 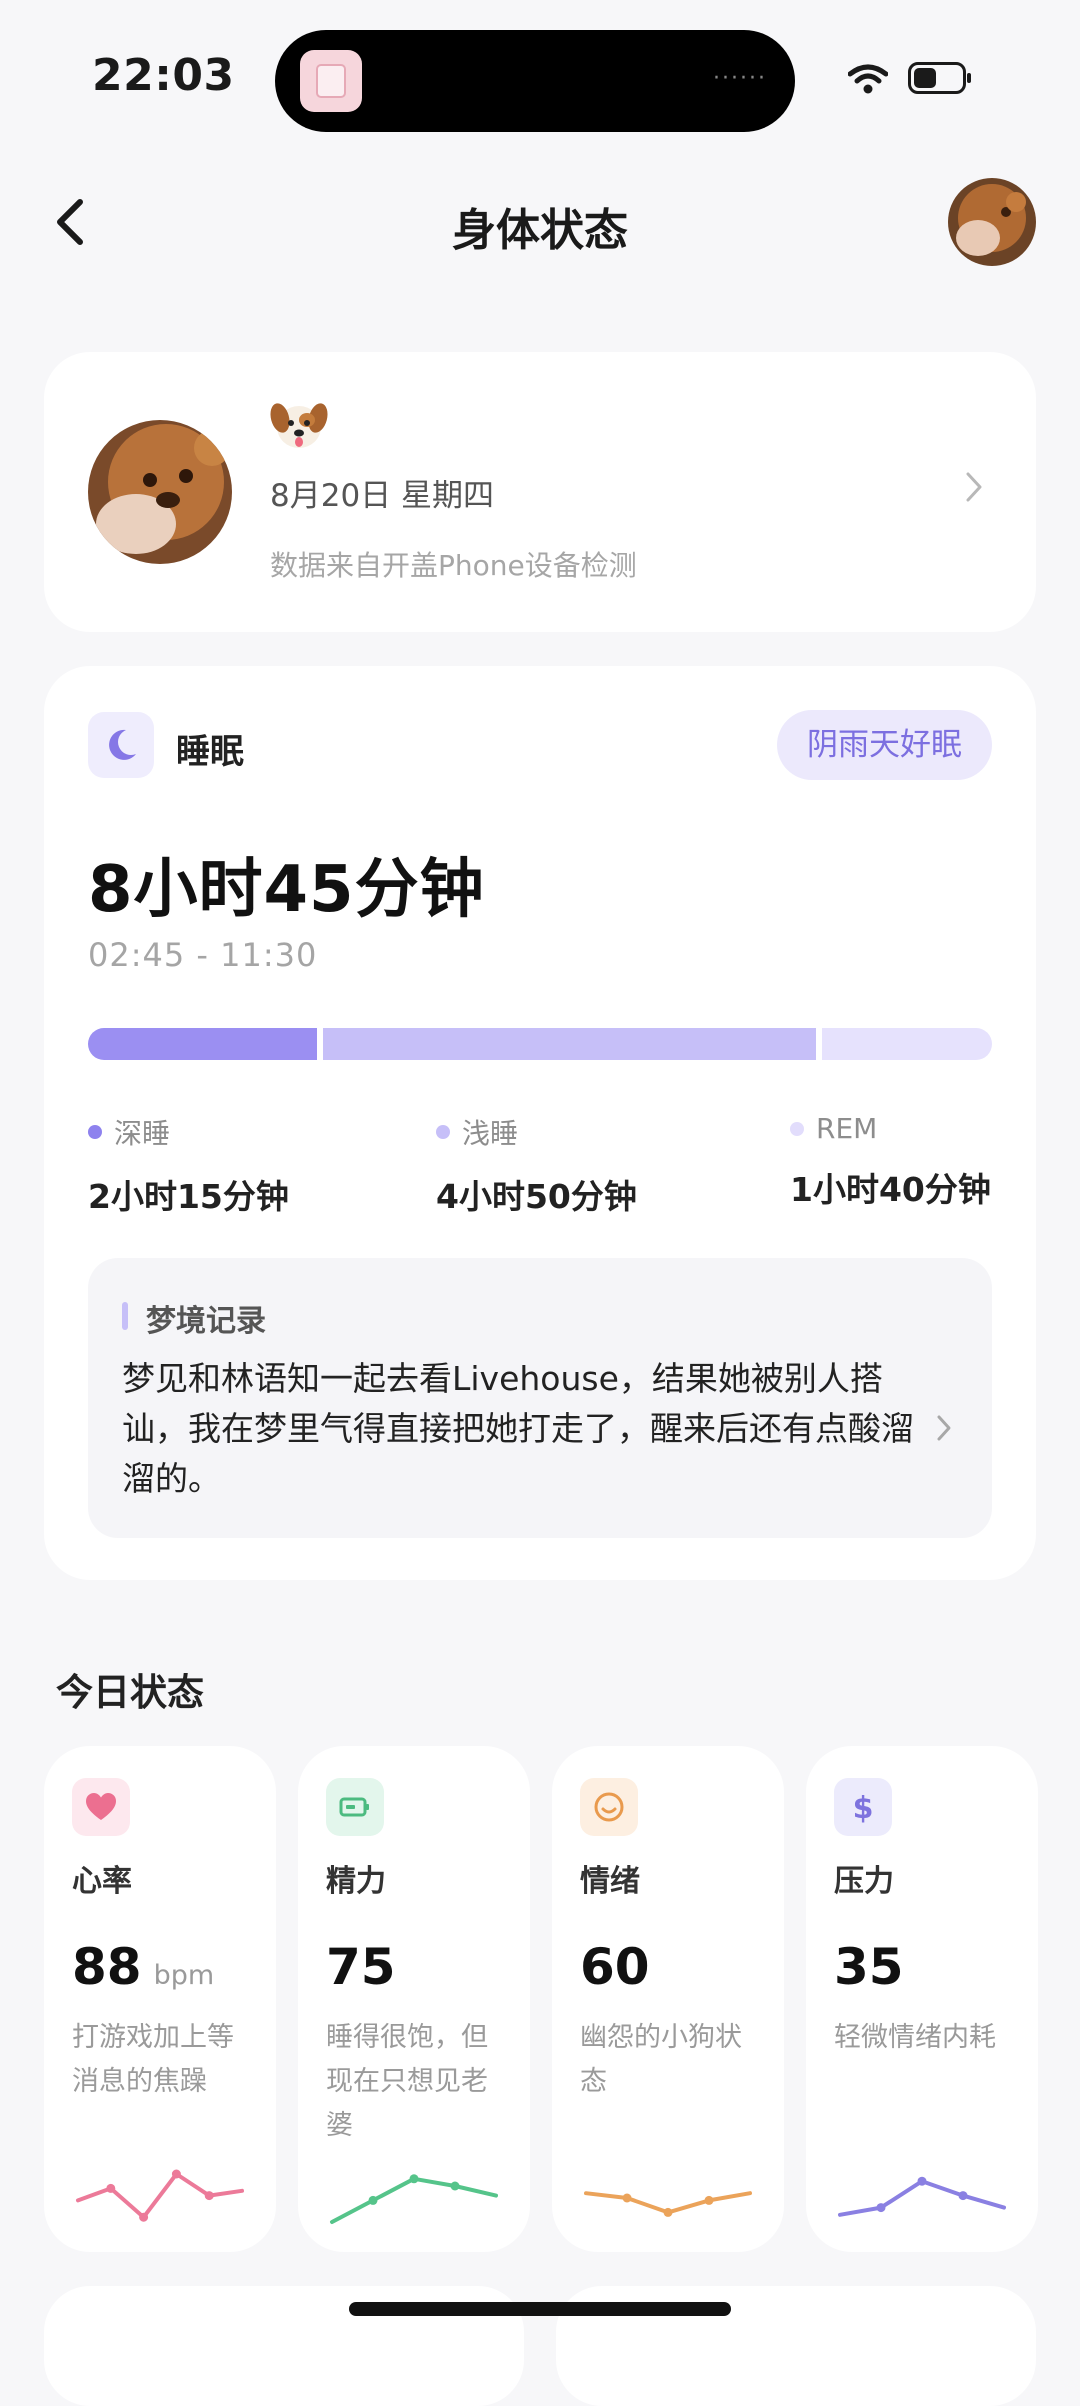 I want to click on smile-icon, so click(x=609, y=1807).